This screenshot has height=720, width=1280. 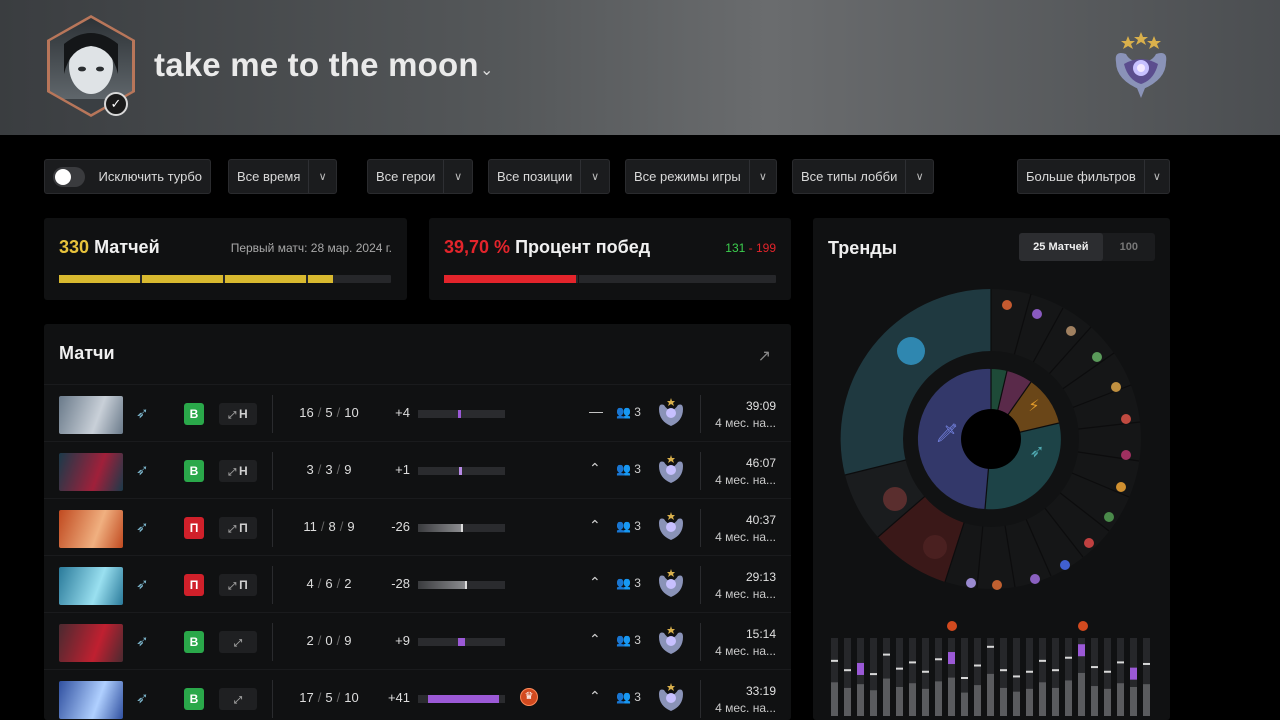 What do you see at coordinates (701, 176) in the screenshot?
I see `game-mode-filter-select: Все режимы игры ∨` at bounding box center [701, 176].